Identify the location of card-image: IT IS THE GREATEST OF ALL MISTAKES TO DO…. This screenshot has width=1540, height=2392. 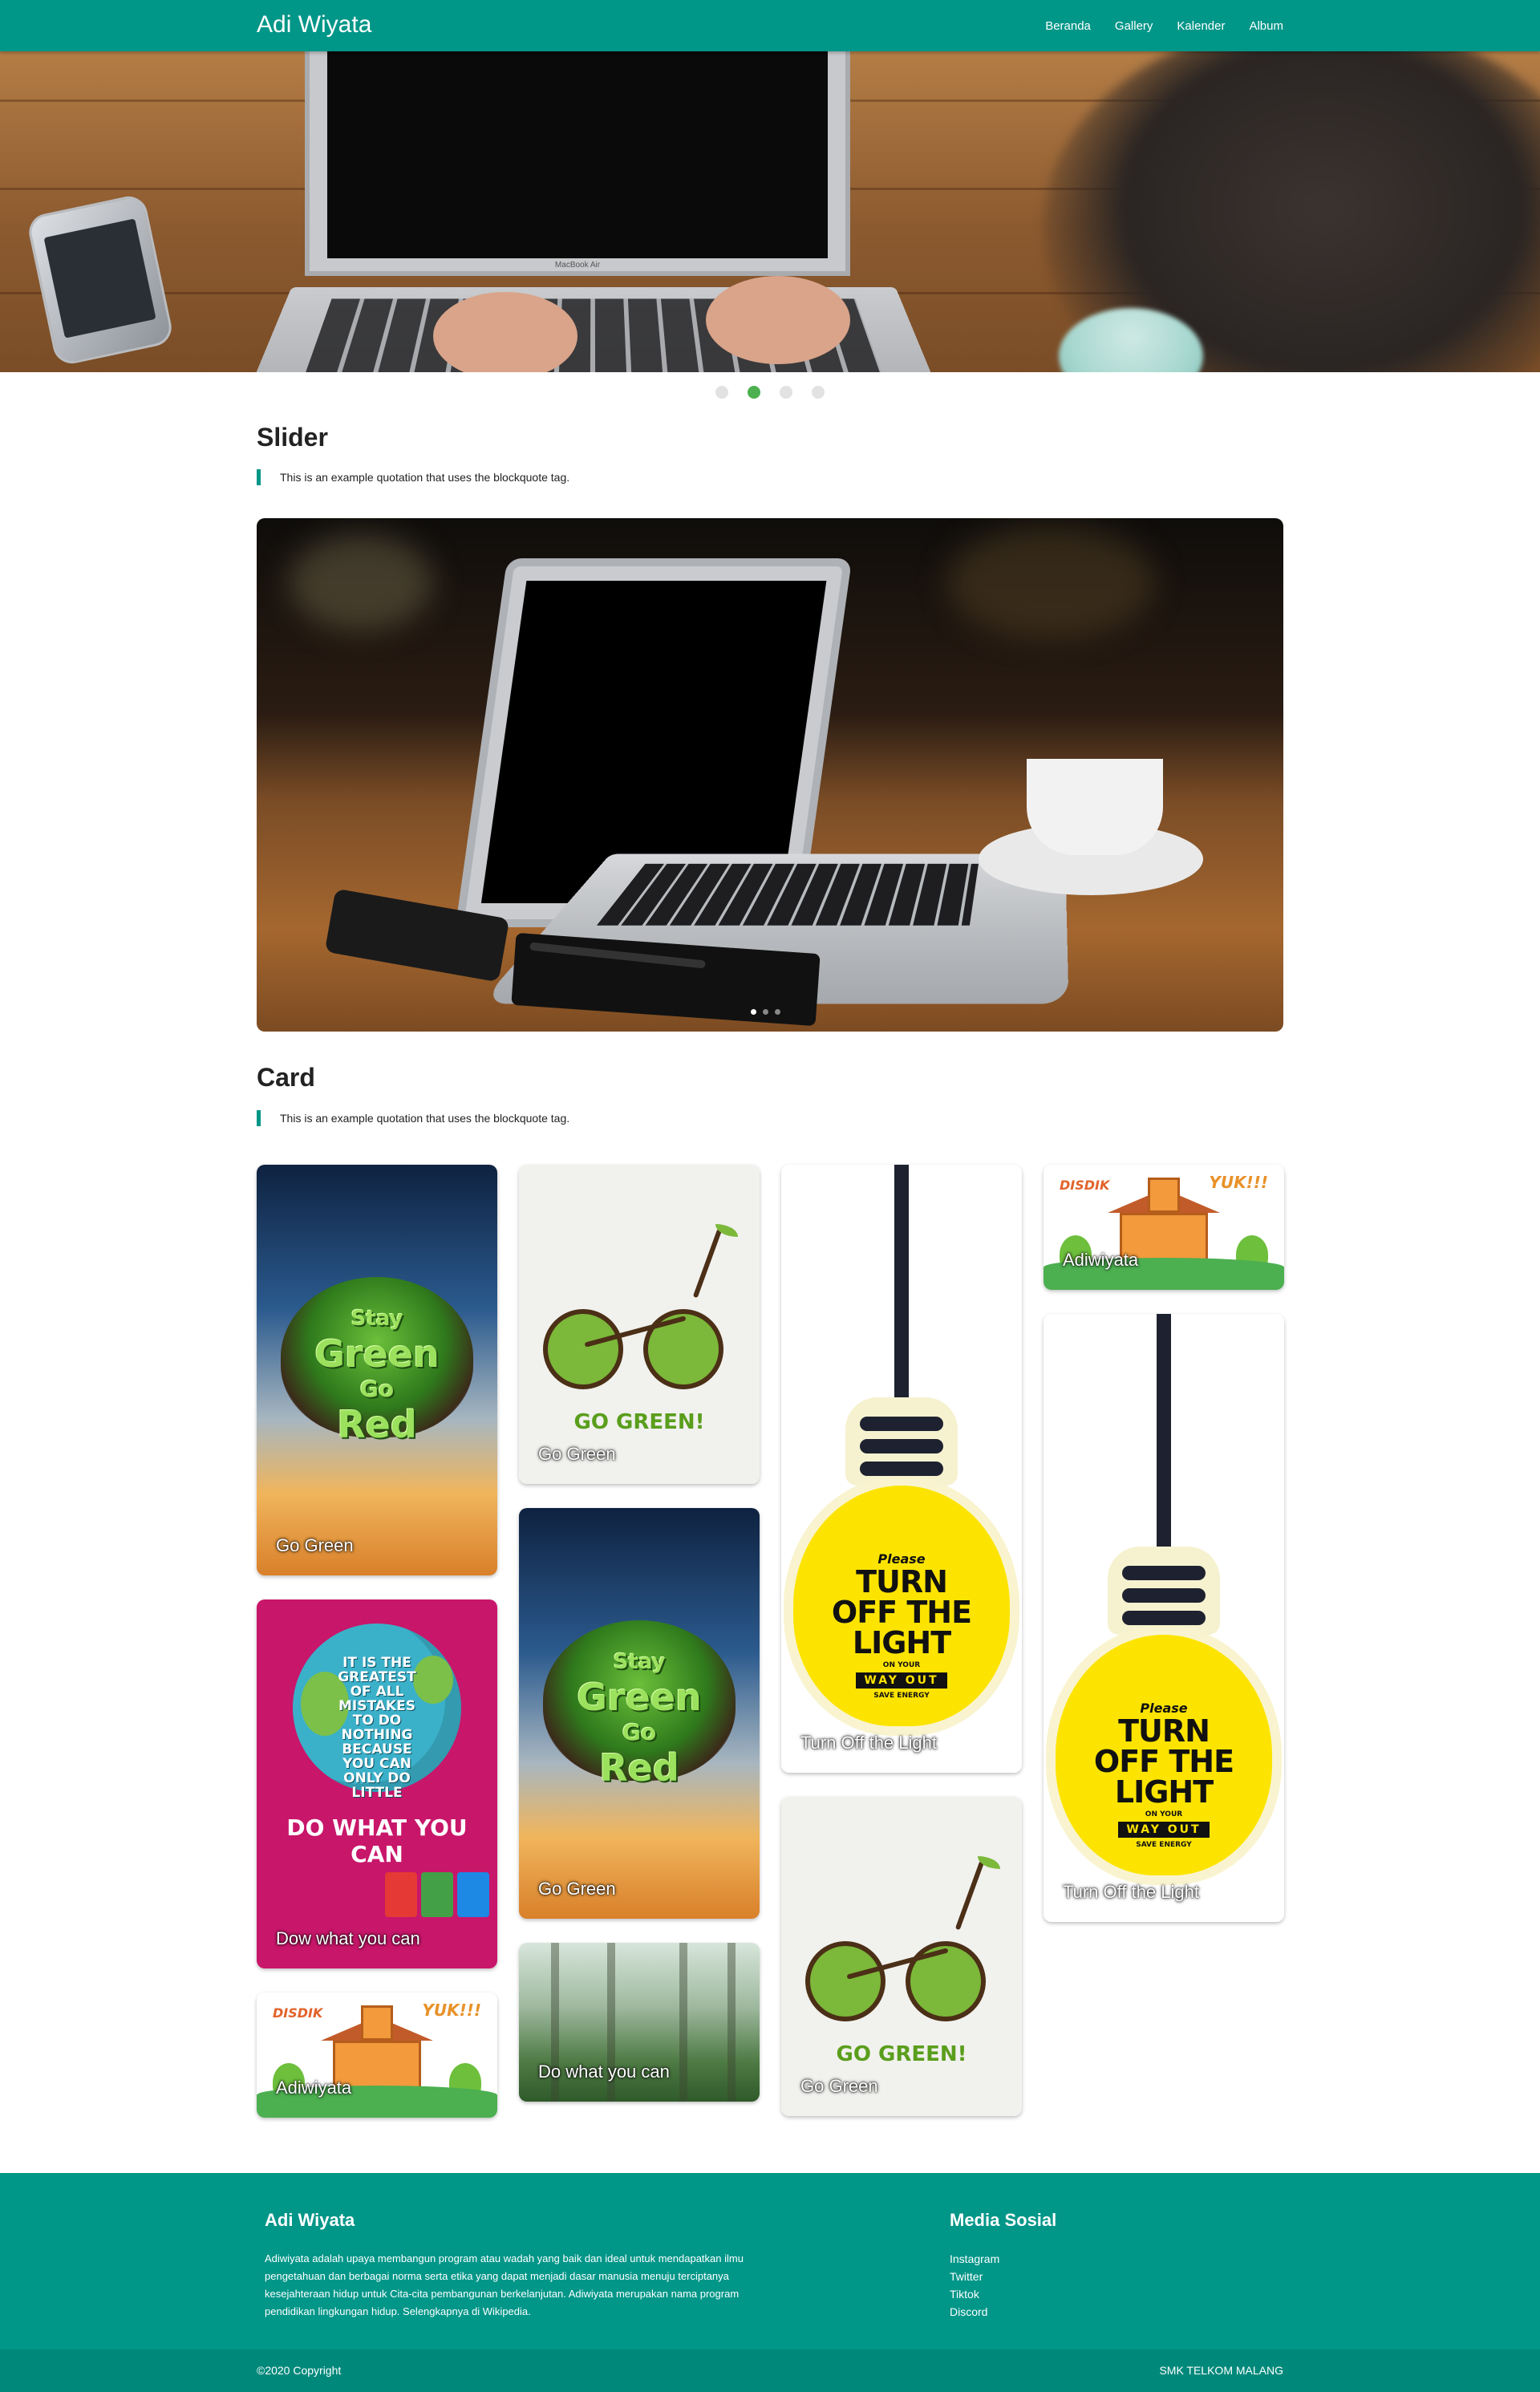
(377, 1783).